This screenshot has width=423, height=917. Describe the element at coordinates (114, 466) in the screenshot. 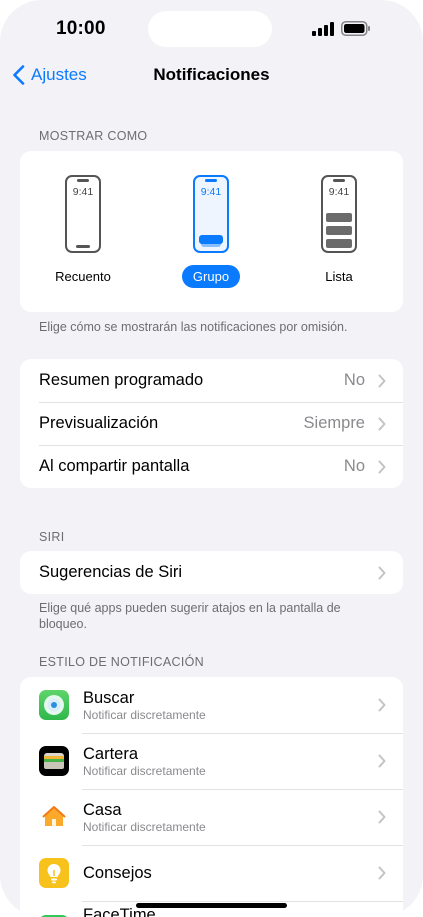

I see `row-label: Al compartir pantalla` at that location.